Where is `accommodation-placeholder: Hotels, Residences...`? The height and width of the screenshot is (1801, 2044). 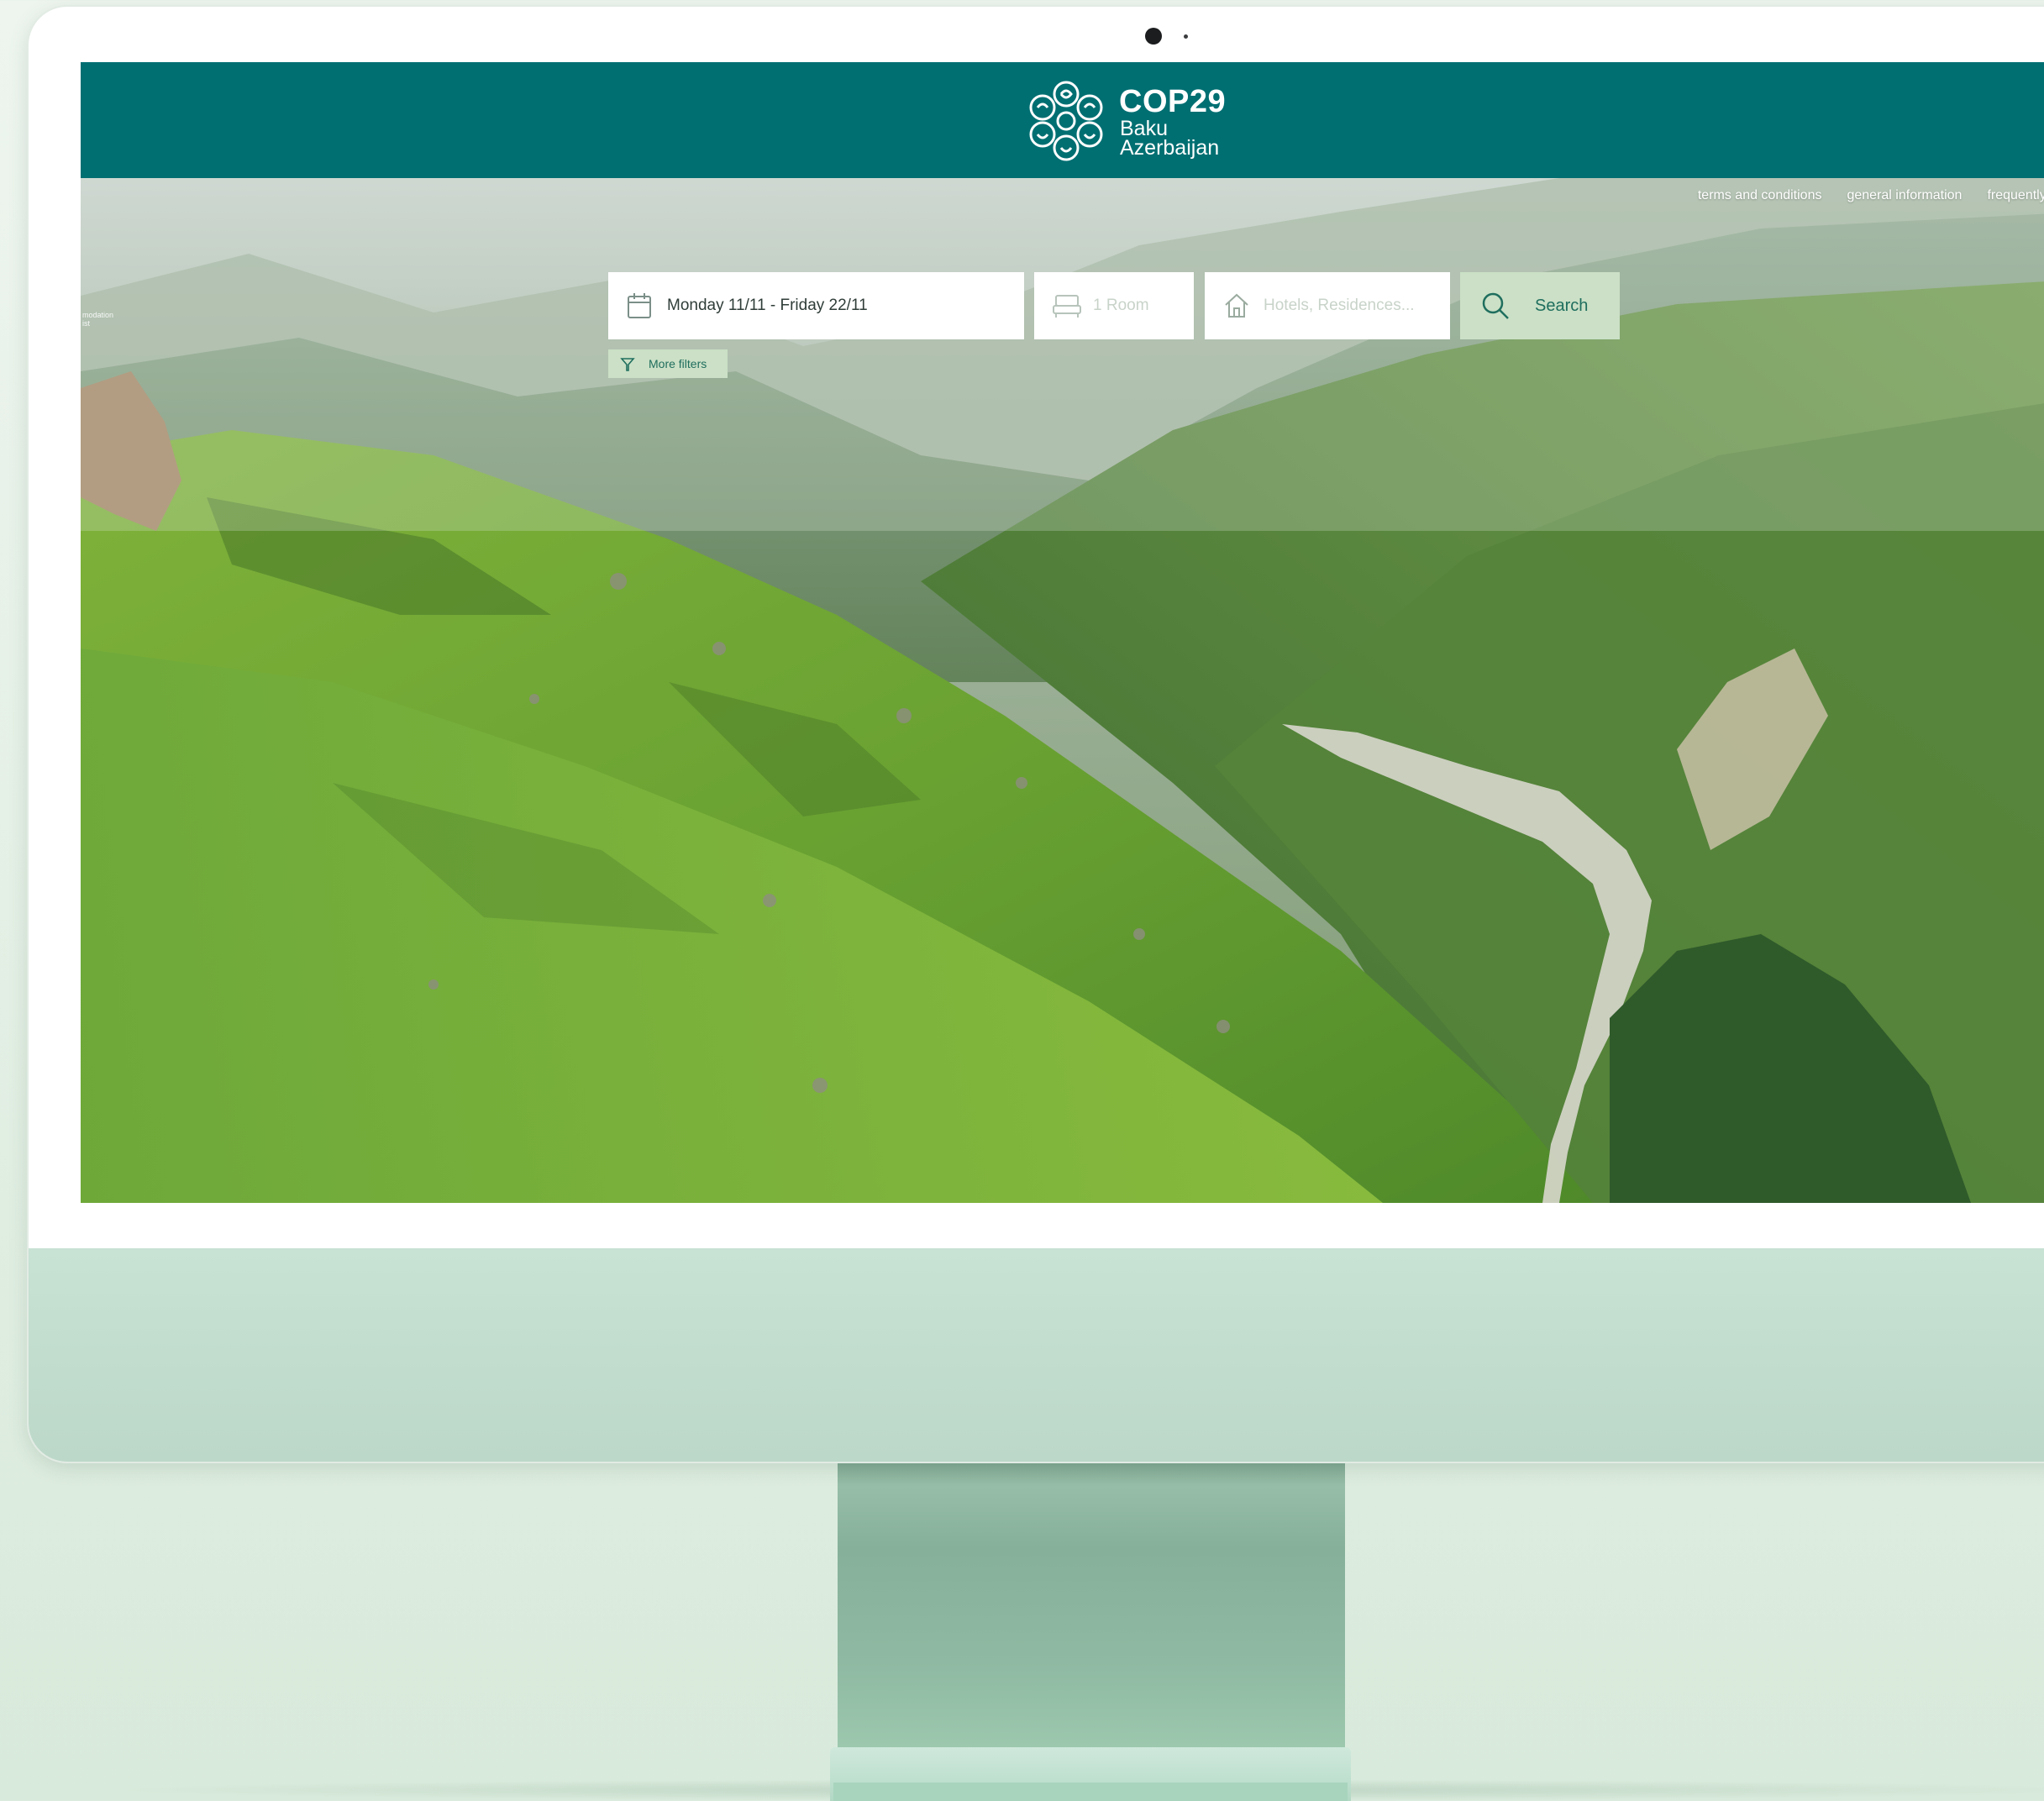 accommodation-placeholder: Hotels, Residences... is located at coordinates (1339, 306).